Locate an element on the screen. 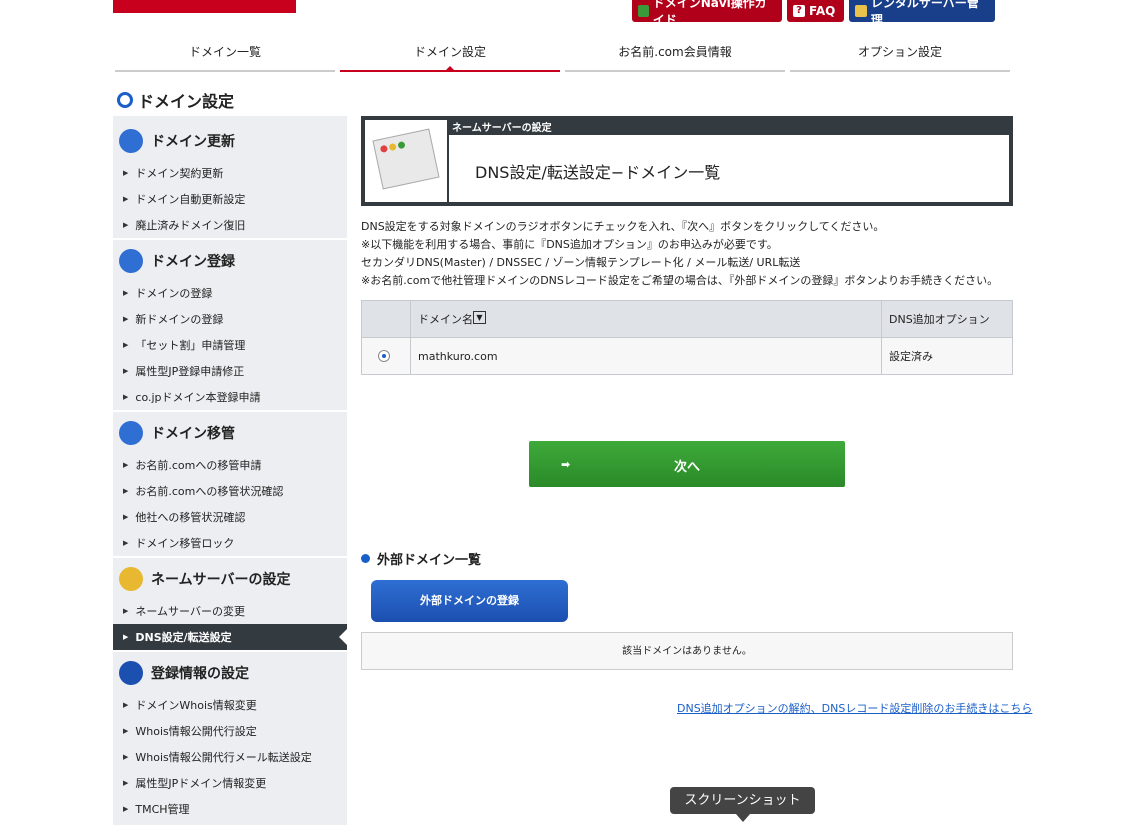 The width and height of the screenshot is (1148, 825). sidebar-item: ▶ ネームサーバーの変更 is located at coordinates (230, 611).